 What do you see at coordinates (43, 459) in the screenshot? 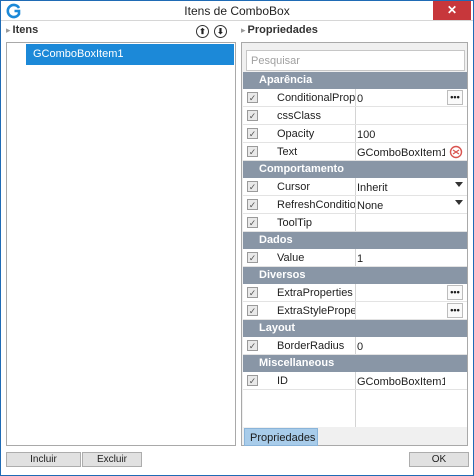
I see `add-button: Incluir` at bounding box center [43, 459].